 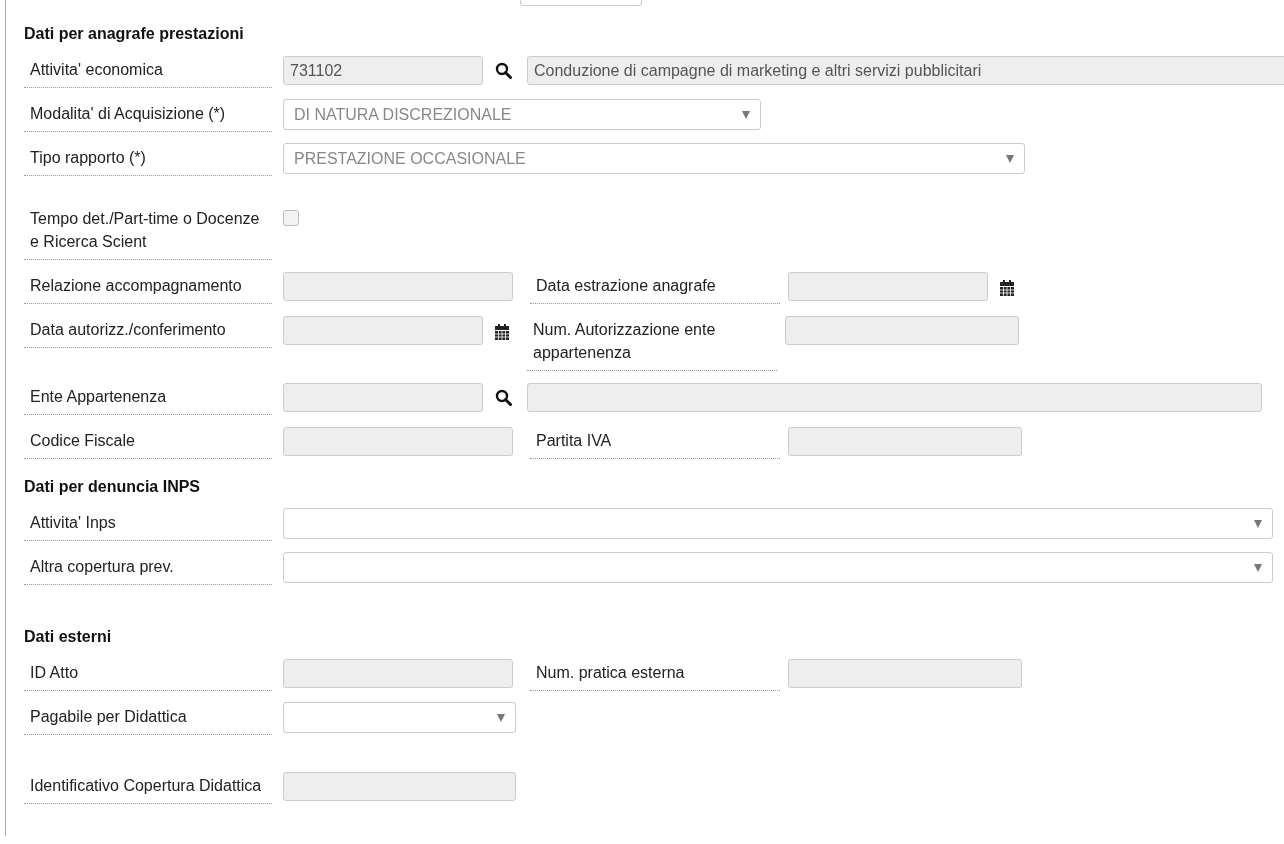 I want to click on field-label: Identificativo Copertura Didattica, so click(x=148, y=786).